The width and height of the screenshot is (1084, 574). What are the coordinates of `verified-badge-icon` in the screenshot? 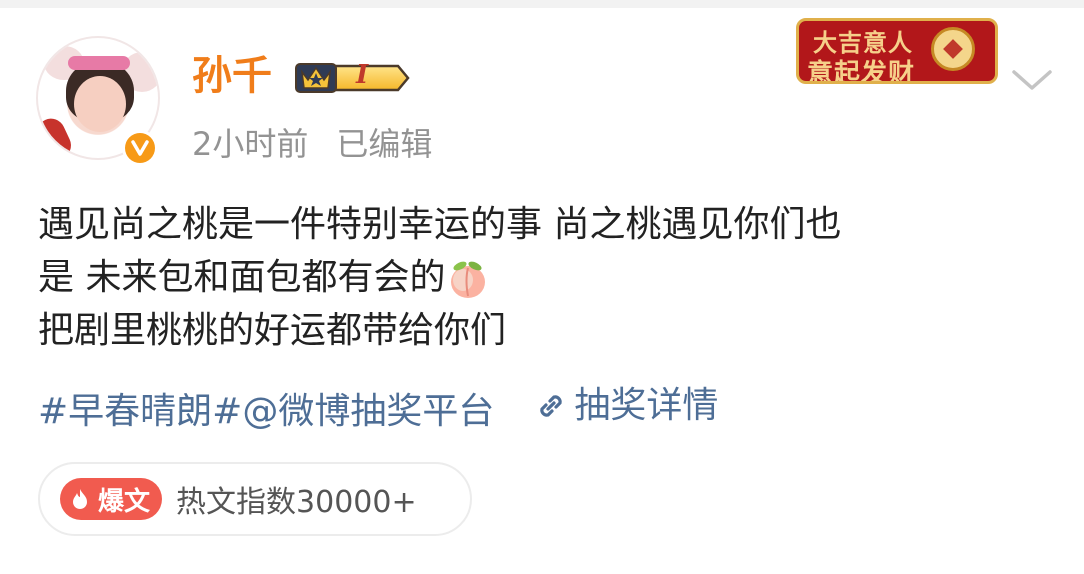 It's located at (140, 148).